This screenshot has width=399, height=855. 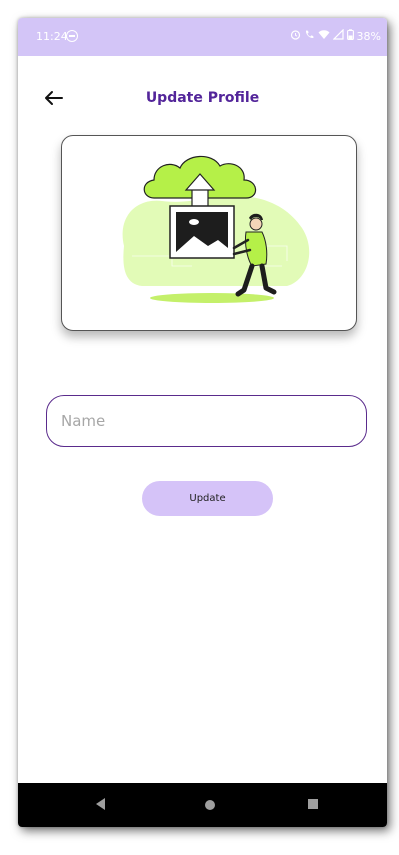 I want to click on status-icons: 38%, so click(x=335, y=35).